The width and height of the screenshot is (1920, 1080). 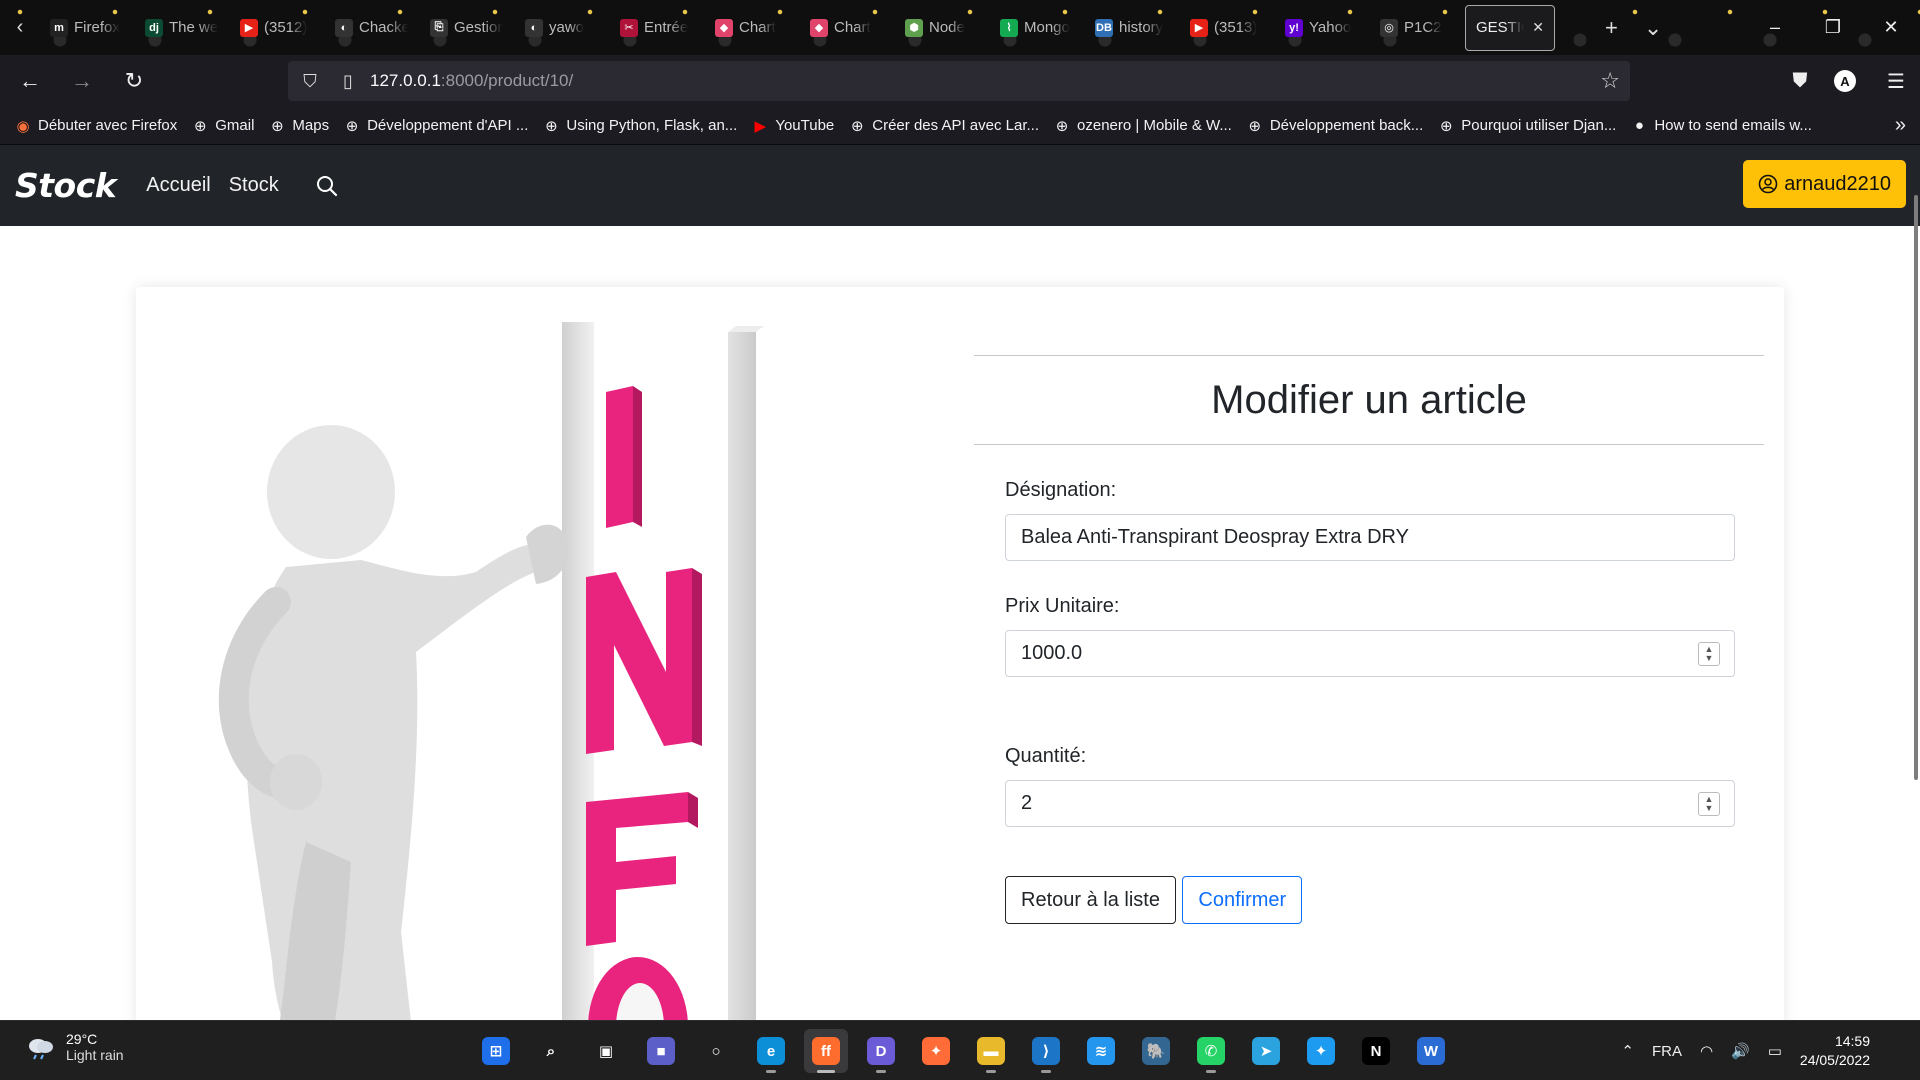 What do you see at coordinates (95, 126) in the screenshot?
I see `bookmark-item: ◉ Débuter avec Firefox` at bounding box center [95, 126].